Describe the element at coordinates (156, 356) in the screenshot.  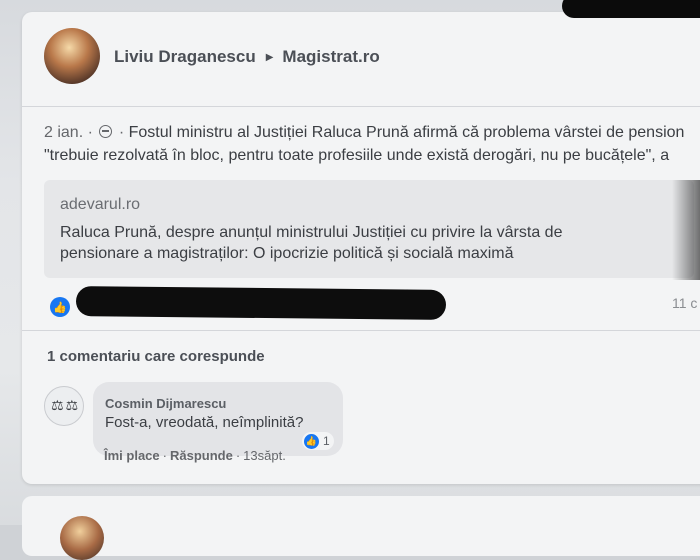
I see `comments-header: 1 comentariu care corespunde` at that location.